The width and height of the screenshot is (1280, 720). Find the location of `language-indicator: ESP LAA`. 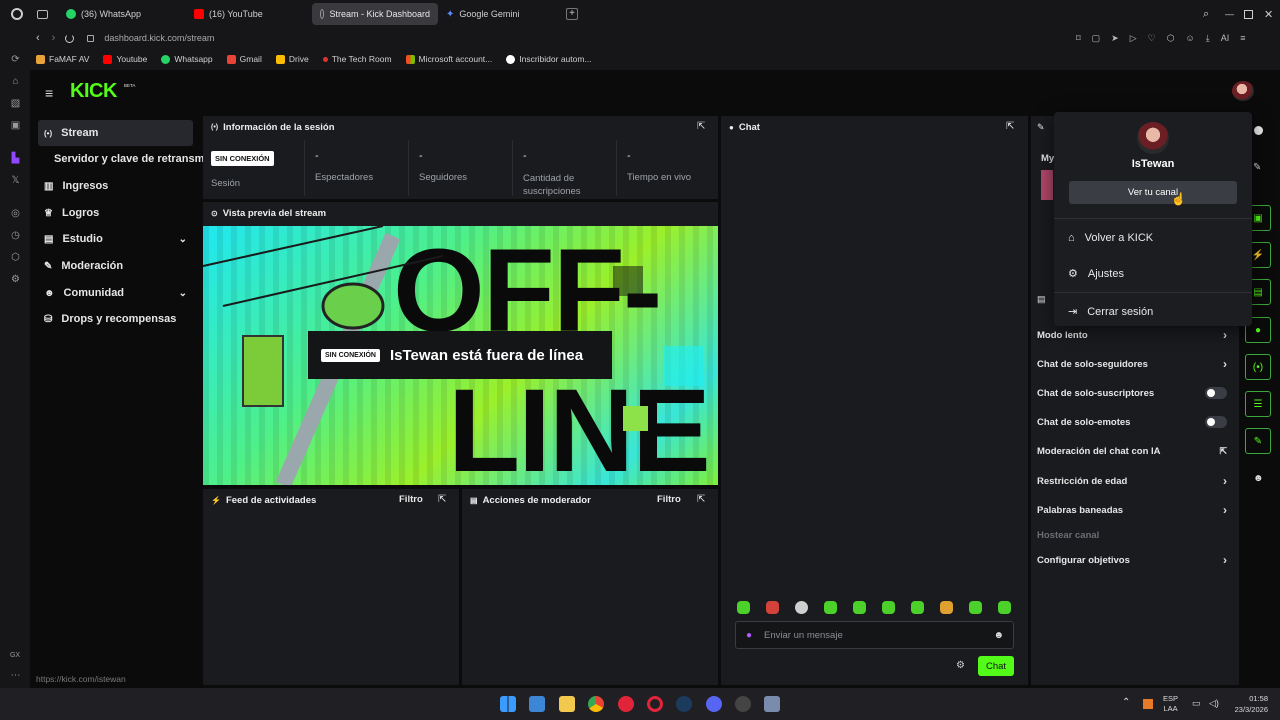

language-indicator: ESP LAA is located at coordinates (1170, 704).